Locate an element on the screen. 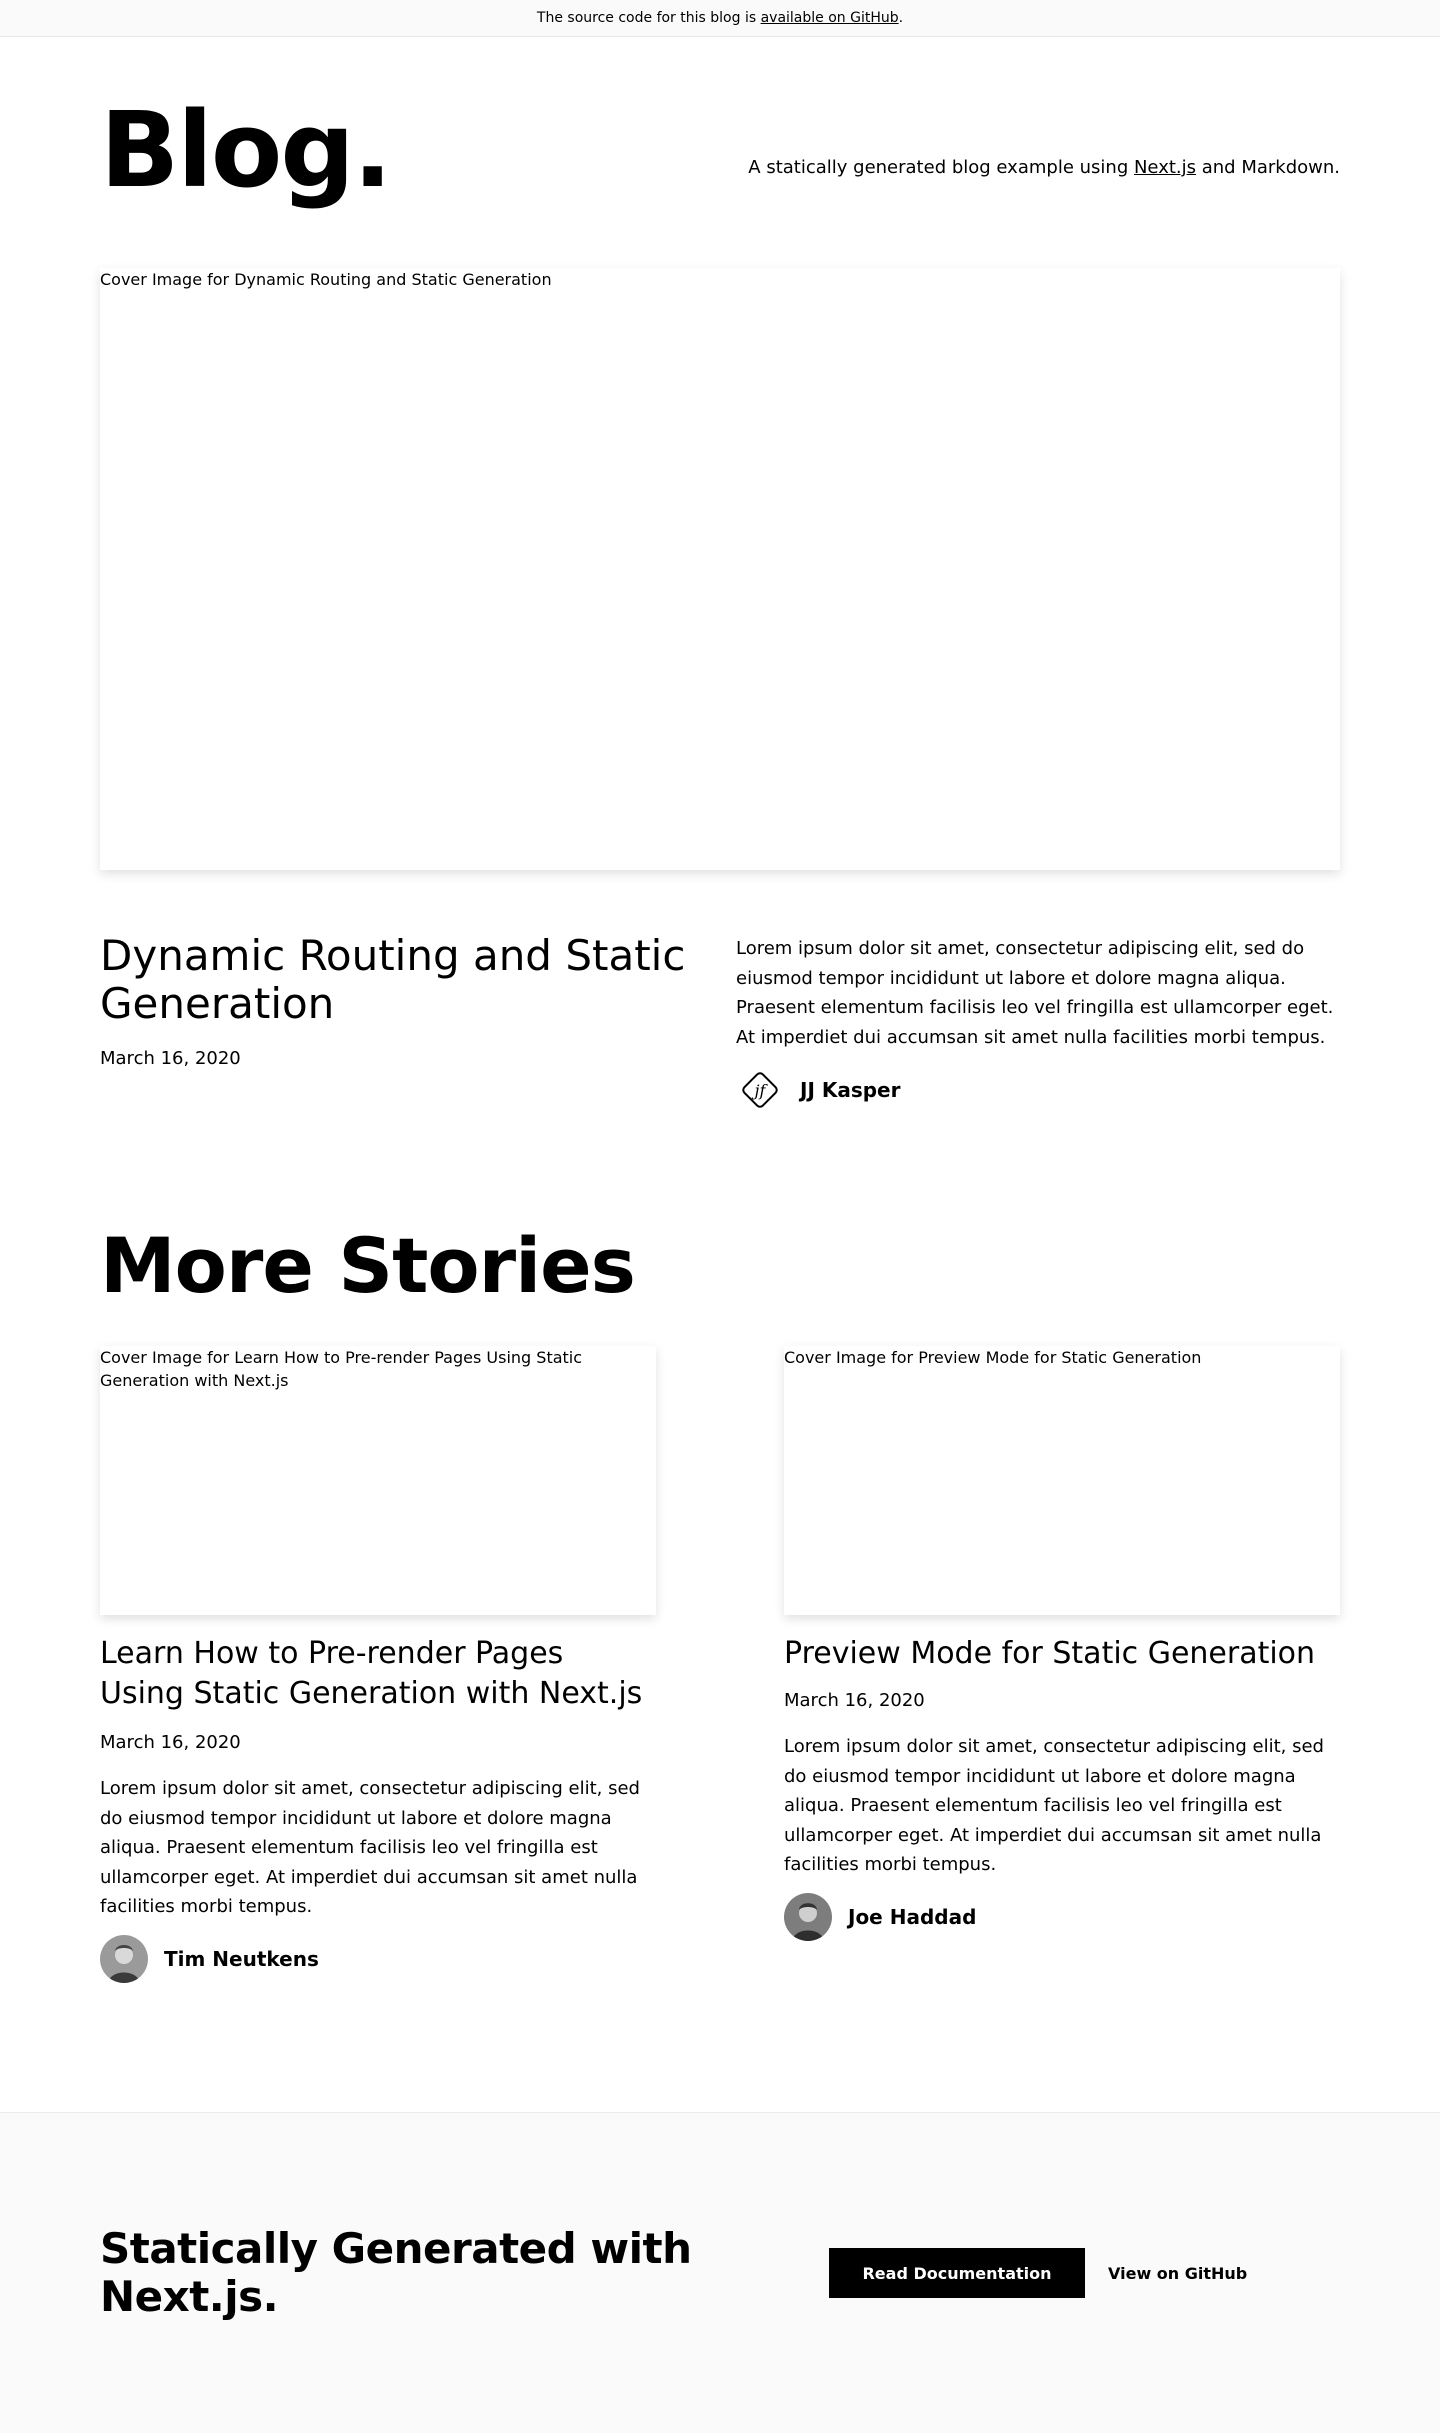 This screenshot has height=2433, width=1440. hero-post-title: Dynamic Routing and Static Generation is located at coordinates (400, 980).